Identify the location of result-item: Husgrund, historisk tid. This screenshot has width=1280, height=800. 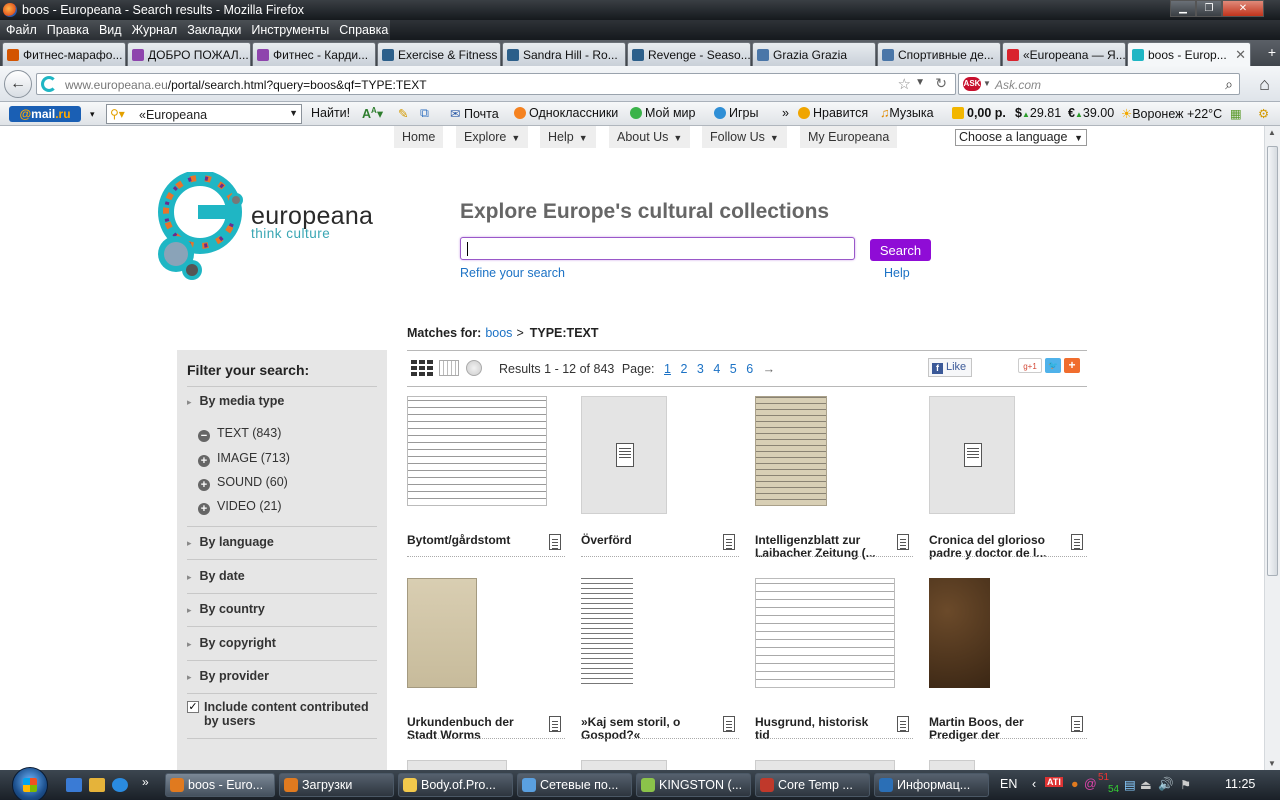
(834, 660).